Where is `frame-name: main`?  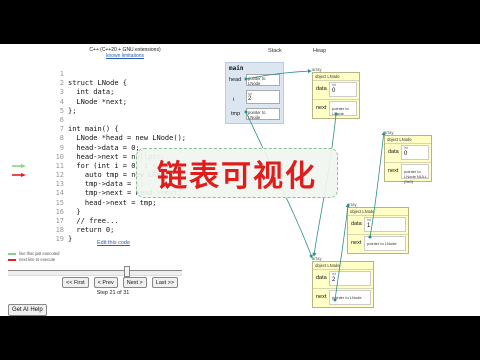 frame-name: main is located at coordinates (236, 68).